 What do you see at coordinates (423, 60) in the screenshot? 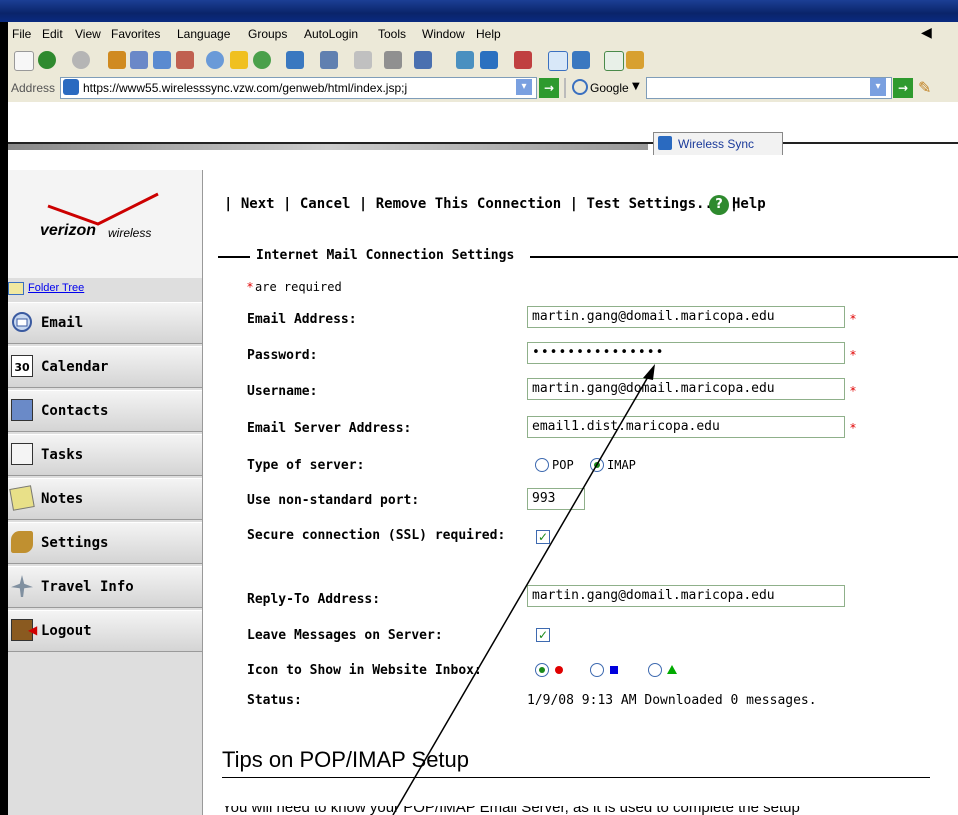
I see `messenger-icon` at bounding box center [423, 60].